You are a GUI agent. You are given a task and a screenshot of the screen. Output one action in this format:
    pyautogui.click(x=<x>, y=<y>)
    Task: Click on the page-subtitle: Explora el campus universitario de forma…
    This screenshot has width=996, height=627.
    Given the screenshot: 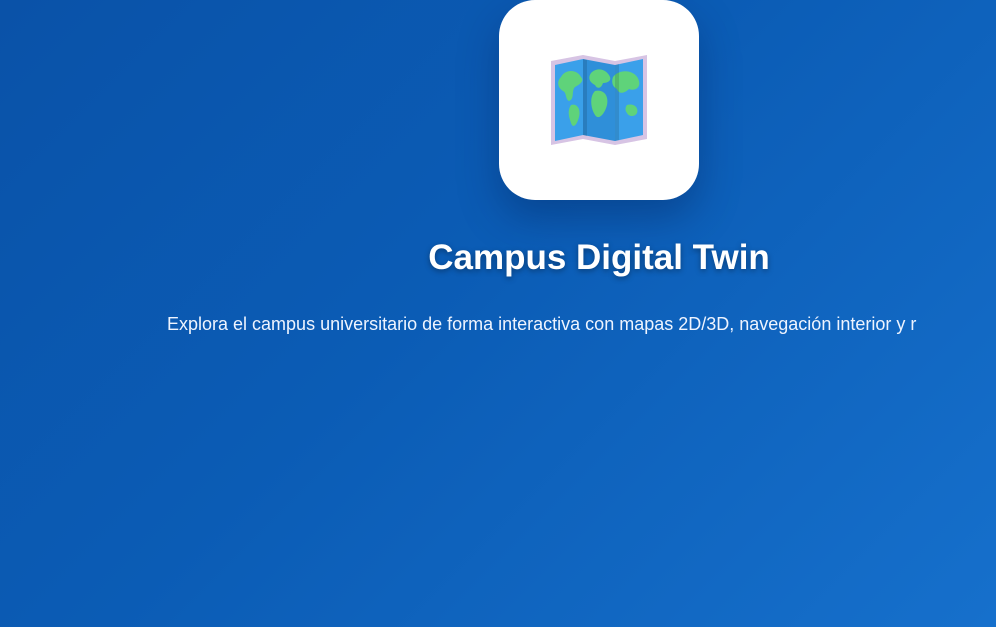 What is the action you would take?
    pyautogui.click(x=542, y=324)
    